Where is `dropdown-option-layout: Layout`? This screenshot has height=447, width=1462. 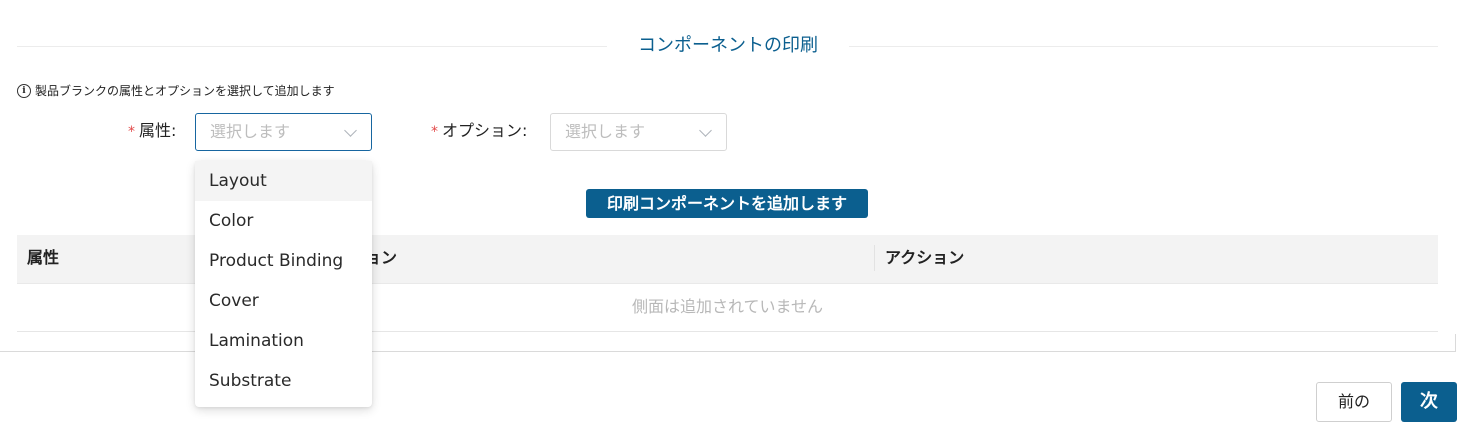 dropdown-option-layout: Layout is located at coordinates (283, 181).